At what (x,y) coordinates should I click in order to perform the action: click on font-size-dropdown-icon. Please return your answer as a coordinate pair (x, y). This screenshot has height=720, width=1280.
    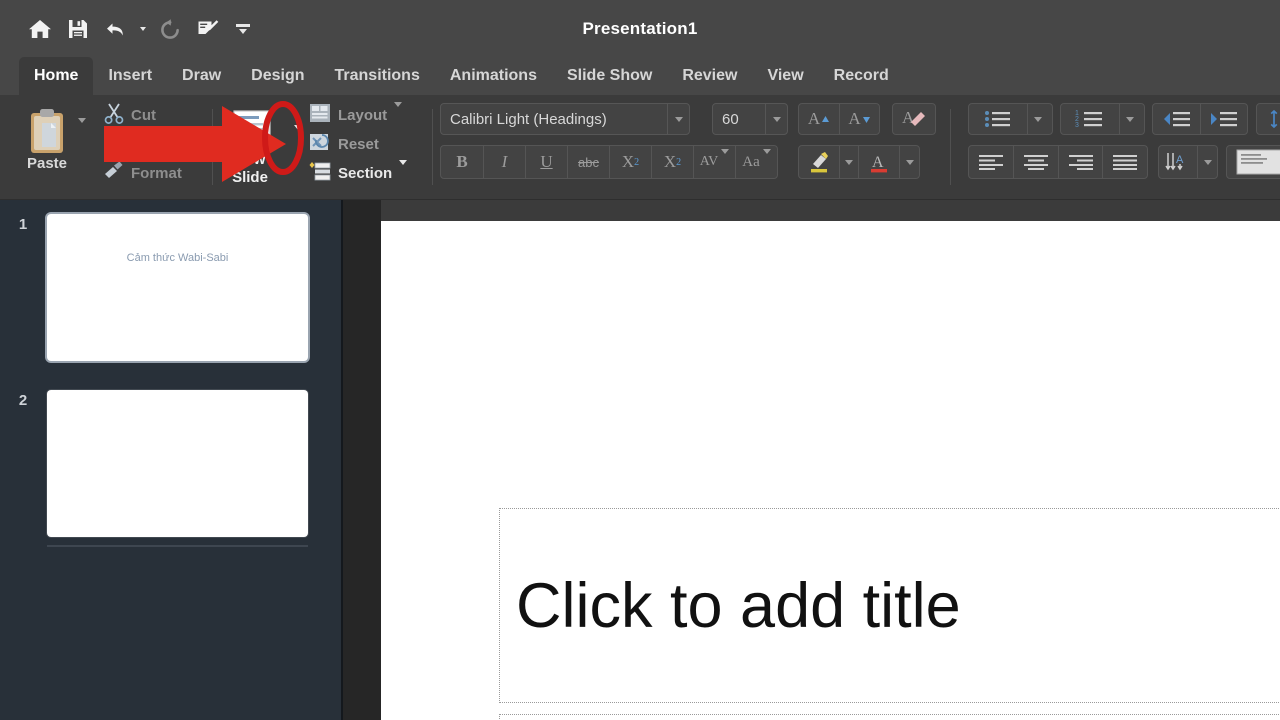
    Looking at the image, I should click on (776, 119).